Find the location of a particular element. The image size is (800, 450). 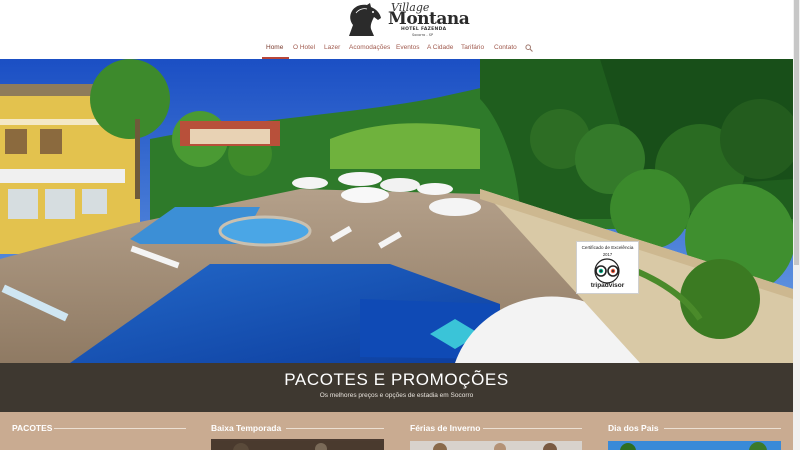

logo-hotel-fazenda-text: HOTEL FAZENDA is located at coordinates (424, 29).